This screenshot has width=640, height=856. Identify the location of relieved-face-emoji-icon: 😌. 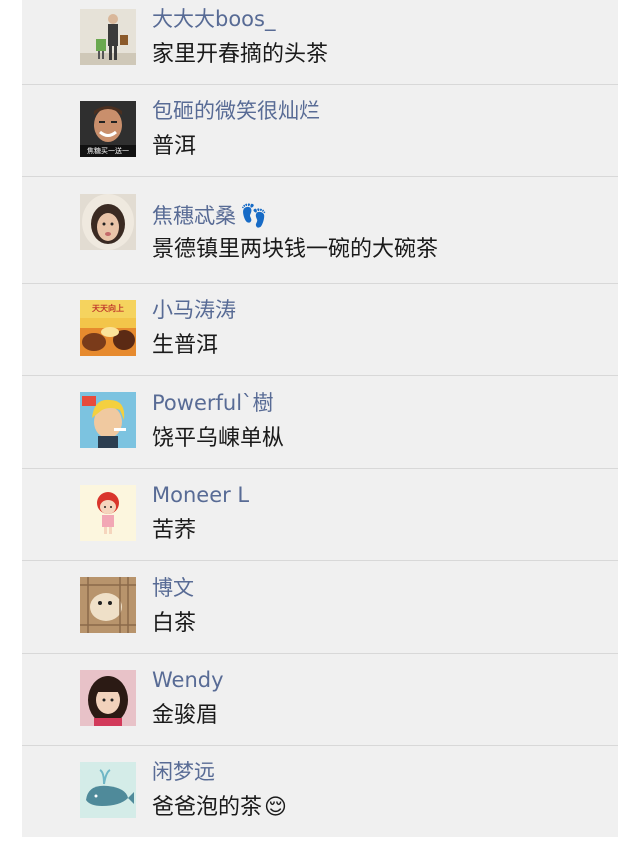
(275, 807).